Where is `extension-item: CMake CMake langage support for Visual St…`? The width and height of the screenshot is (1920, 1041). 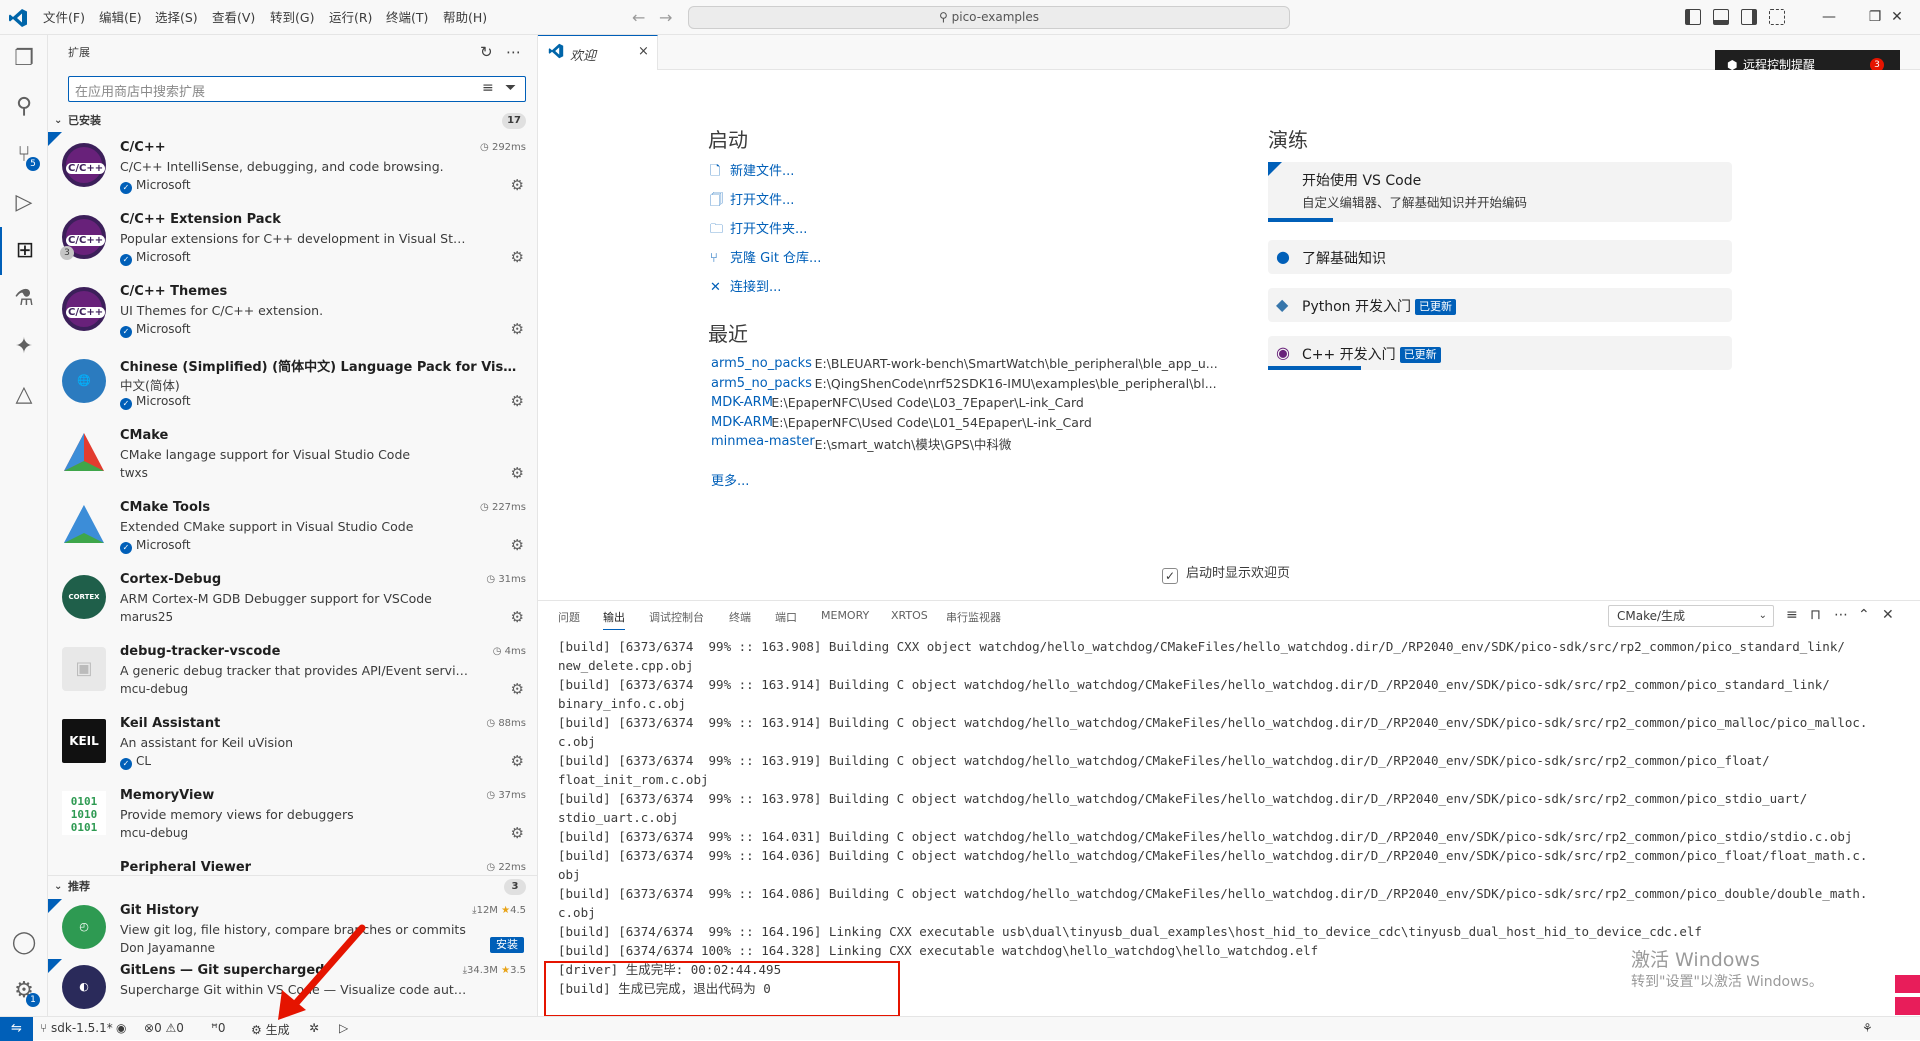 extension-item: CMake CMake langage support for Visual St… is located at coordinates (292, 456).